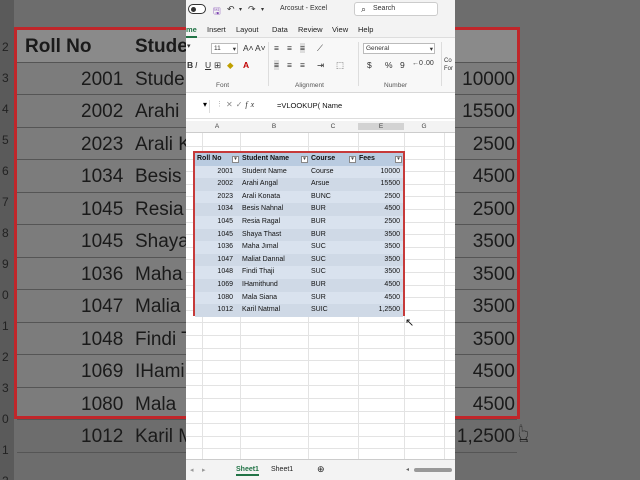  Describe the element at coordinates (448, 69) in the screenshot. I see `format-table-label: For` at that location.